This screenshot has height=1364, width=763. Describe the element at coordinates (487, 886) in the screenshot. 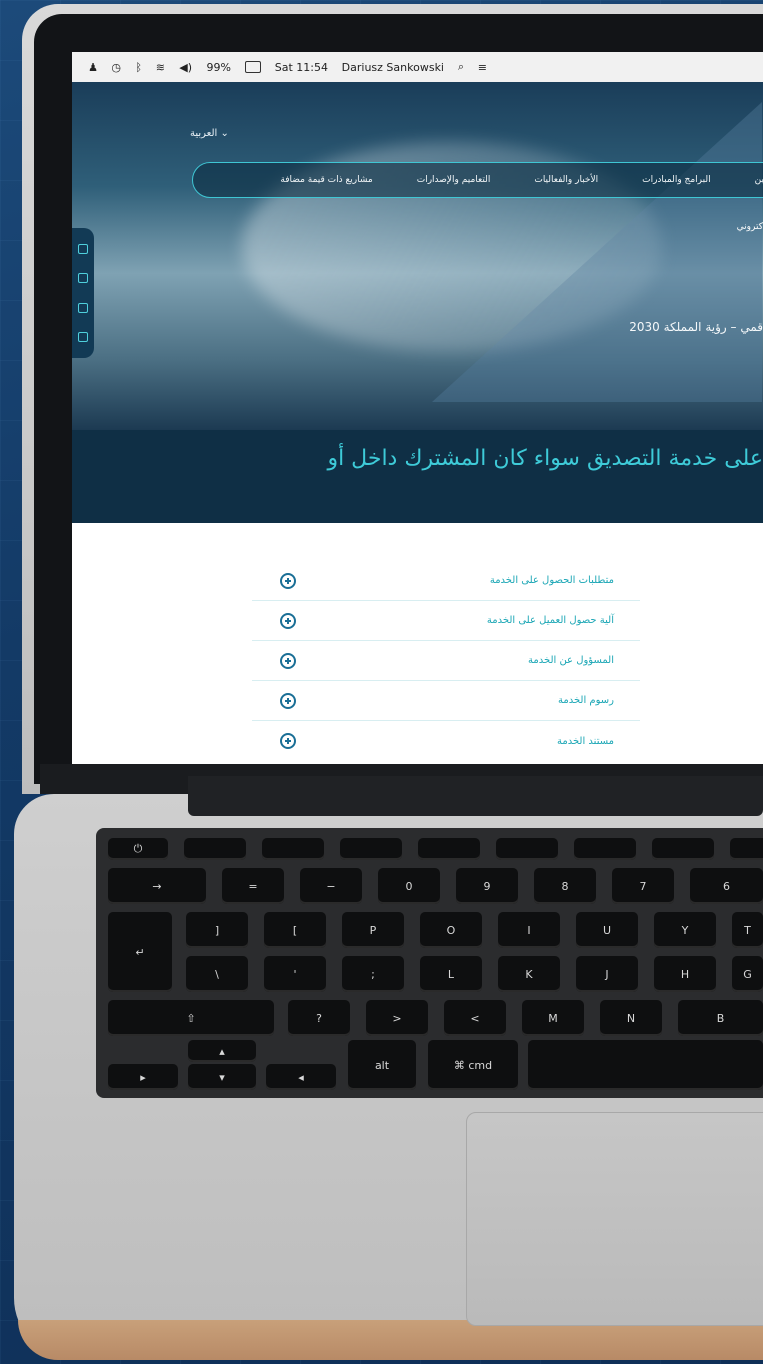

I see `key: 9` at that location.